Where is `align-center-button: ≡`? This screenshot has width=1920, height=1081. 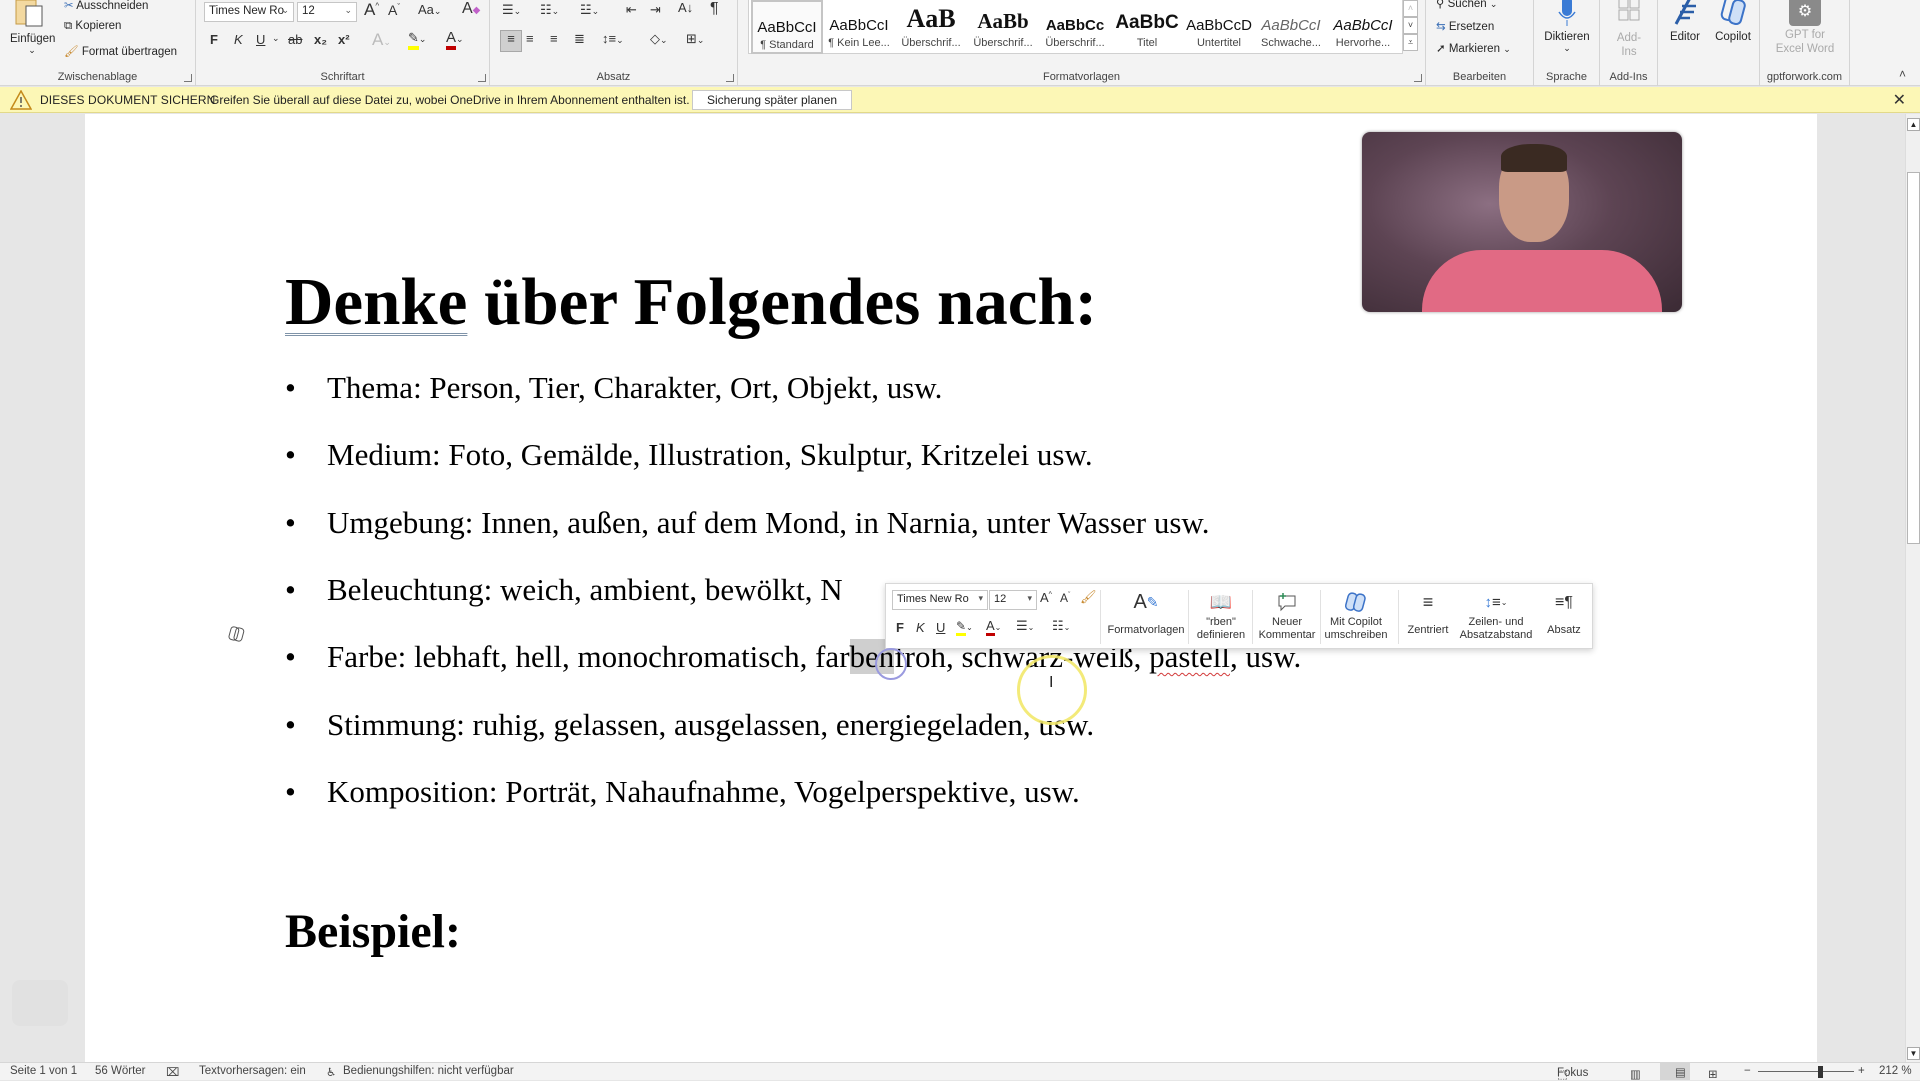
align-center-button: ≡ is located at coordinates (530, 38).